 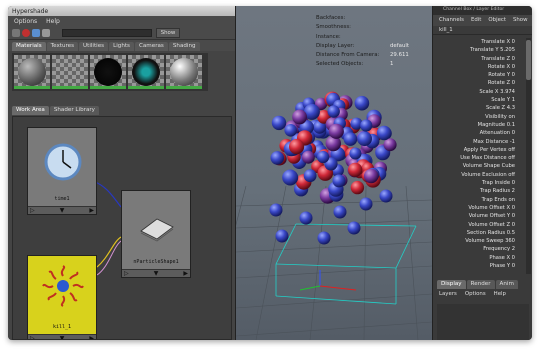 I want to click on channel-attribute: Trap Ends on, so click(x=482, y=200).